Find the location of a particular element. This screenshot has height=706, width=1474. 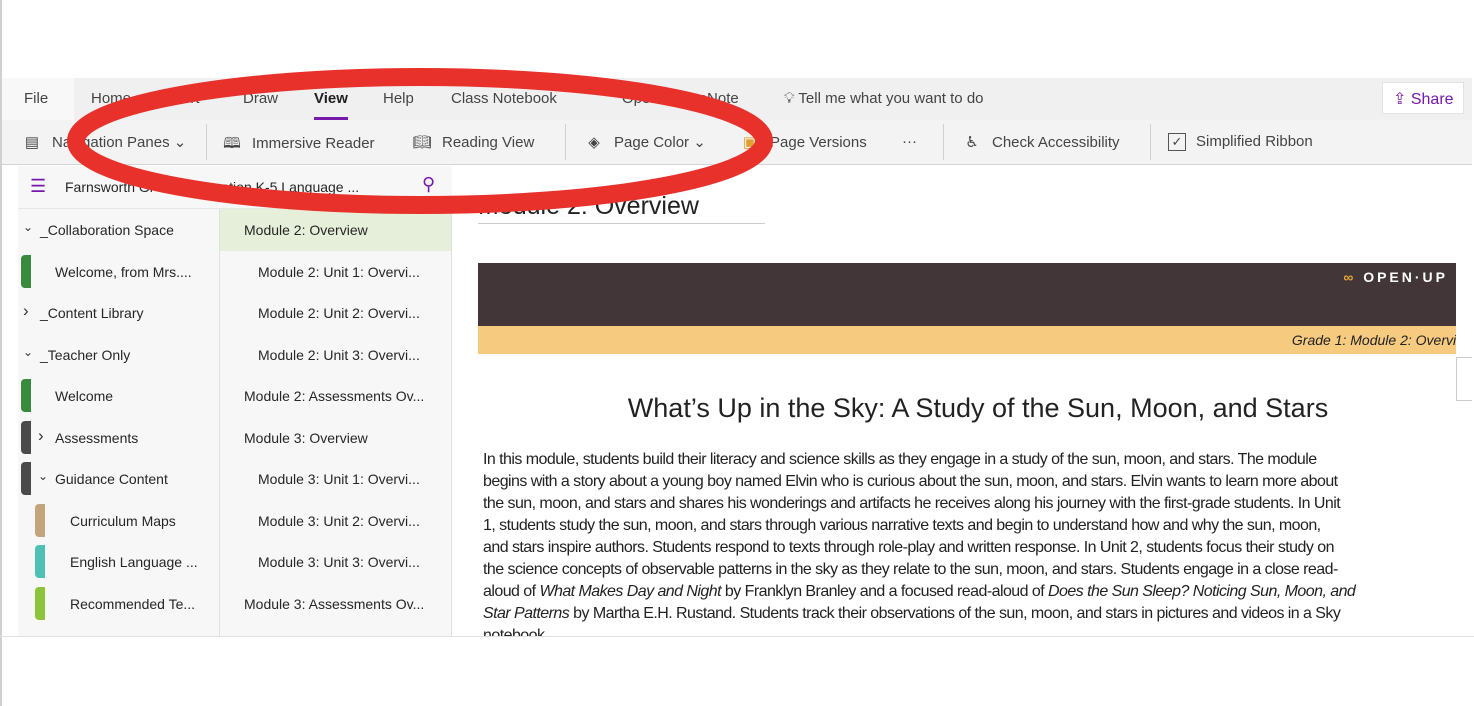

tab-view: View is located at coordinates (331, 105).